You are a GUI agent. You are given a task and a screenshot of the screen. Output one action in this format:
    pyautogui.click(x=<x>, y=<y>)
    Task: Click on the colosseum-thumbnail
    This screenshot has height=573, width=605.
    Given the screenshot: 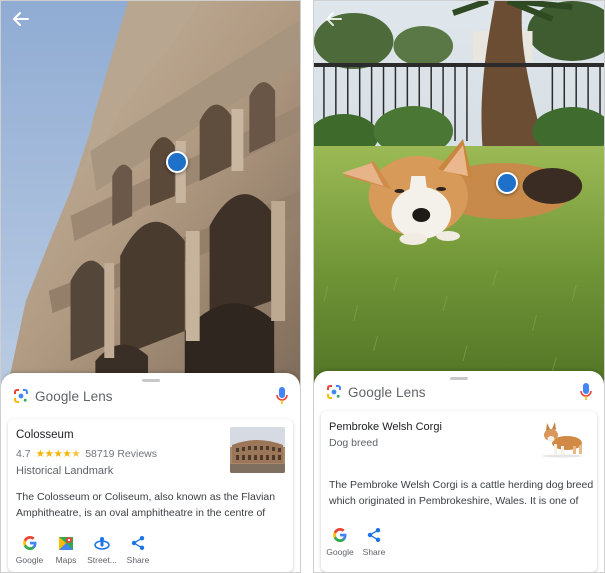 What is the action you would take?
    pyautogui.click(x=257, y=450)
    